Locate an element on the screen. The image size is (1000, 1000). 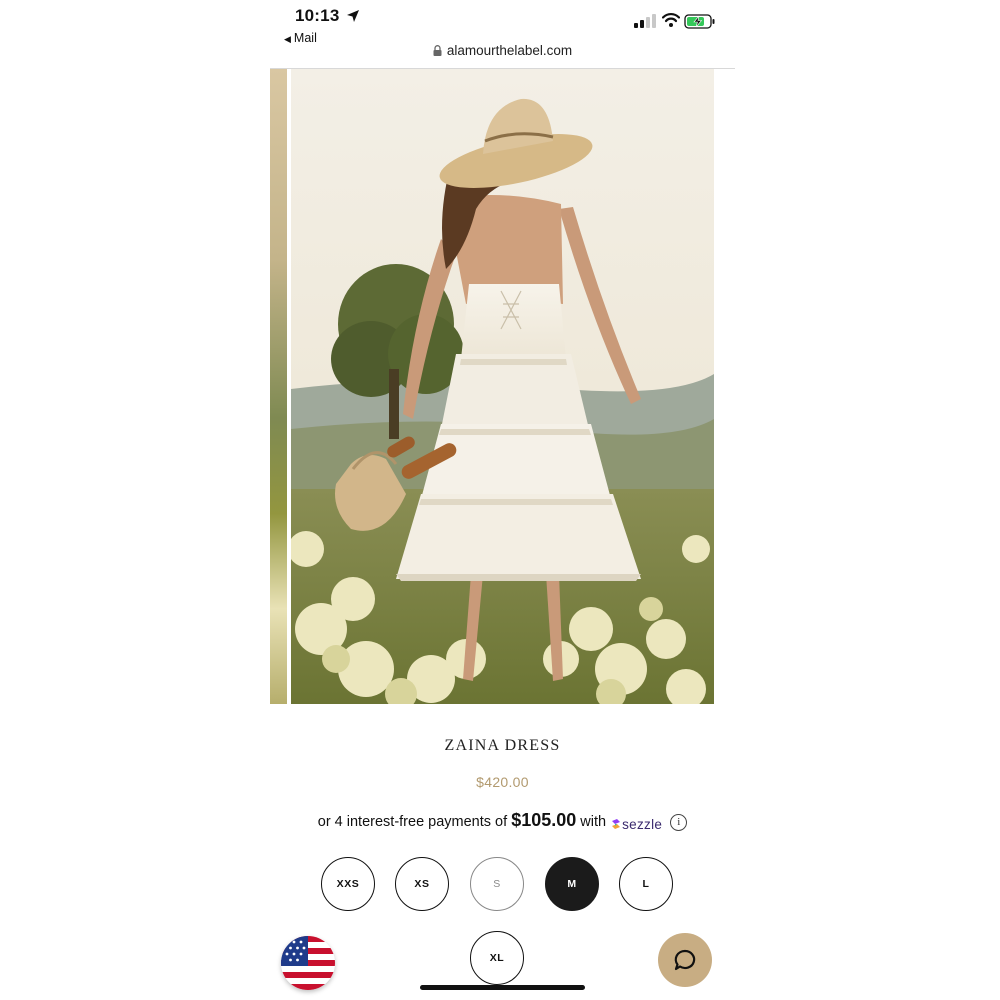
us-flag-icon is located at coordinates (308, 963).